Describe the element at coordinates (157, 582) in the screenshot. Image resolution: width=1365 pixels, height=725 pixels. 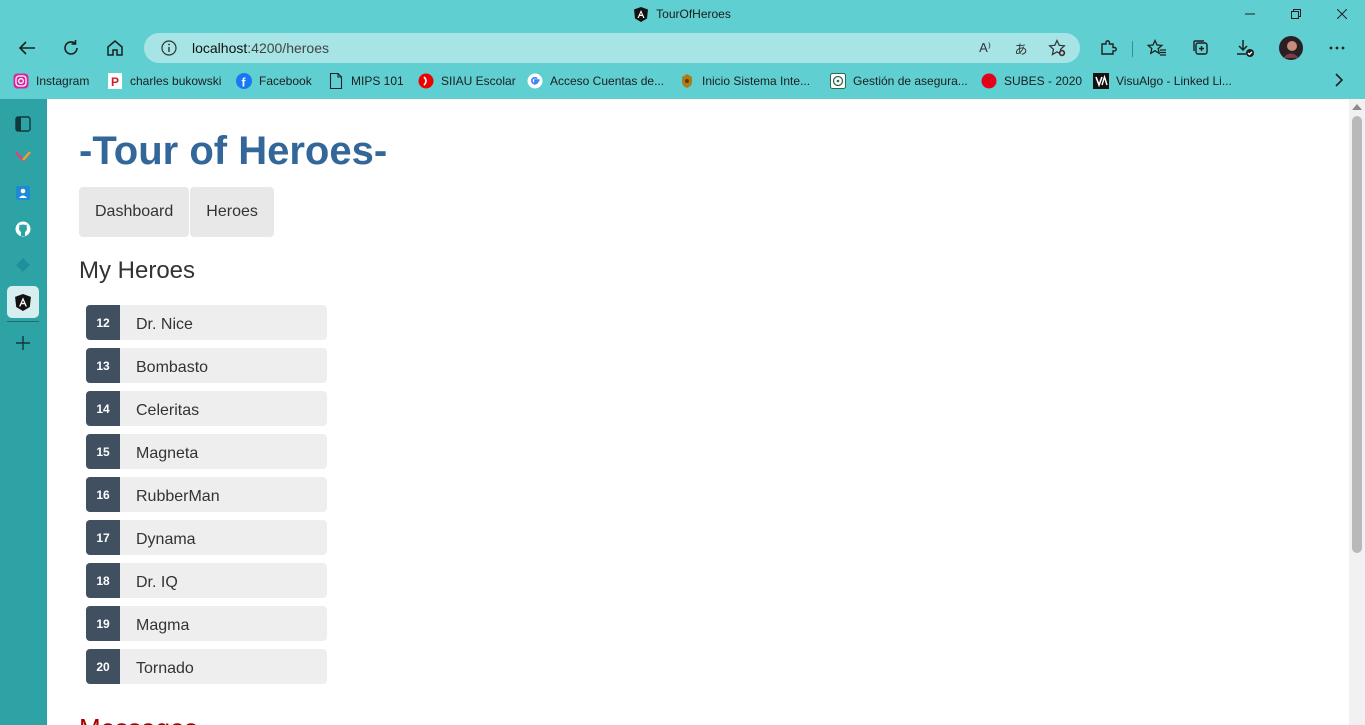
I see `hero-name: Dr. IQ` at that location.